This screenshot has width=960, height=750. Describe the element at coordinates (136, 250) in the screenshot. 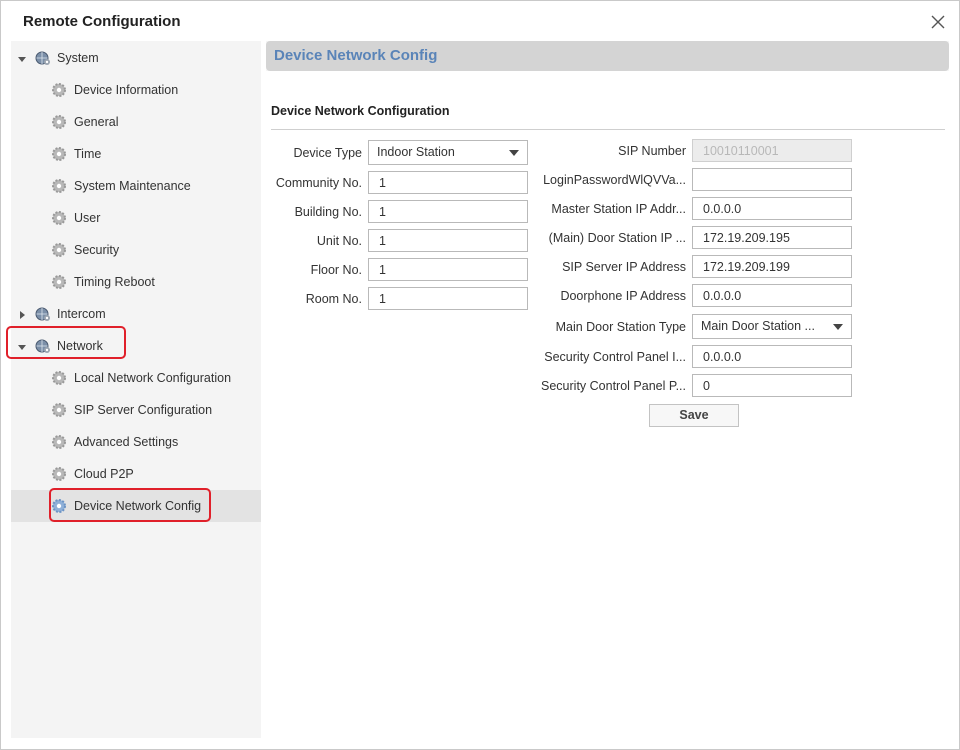

I see `tree-item-security: Security` at that location.